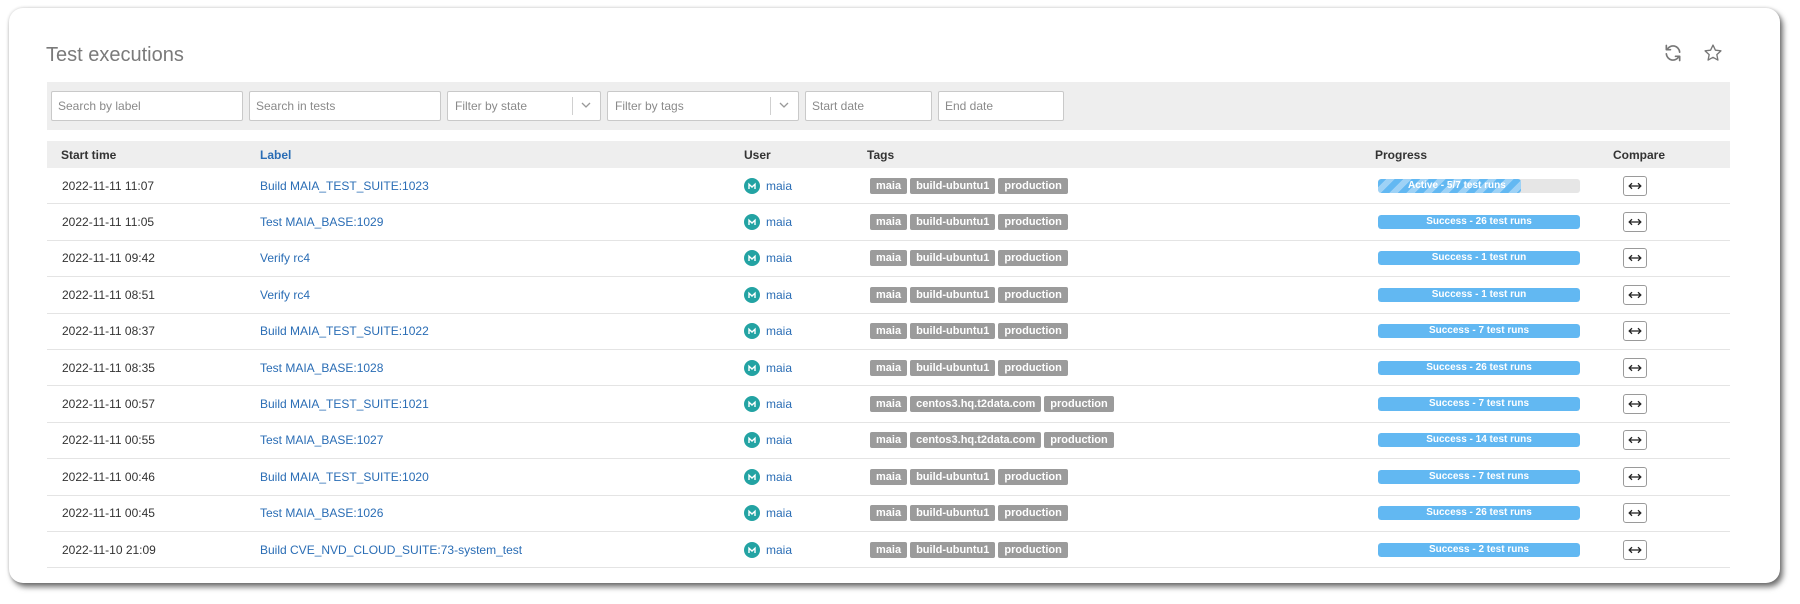 Image resolution: width=1800 pixels, height=604 pixels. Describe the element at coordinates (108, 185) in the screenshot. I see `start-time-cell: 2022-11-11 11:07` at that location.